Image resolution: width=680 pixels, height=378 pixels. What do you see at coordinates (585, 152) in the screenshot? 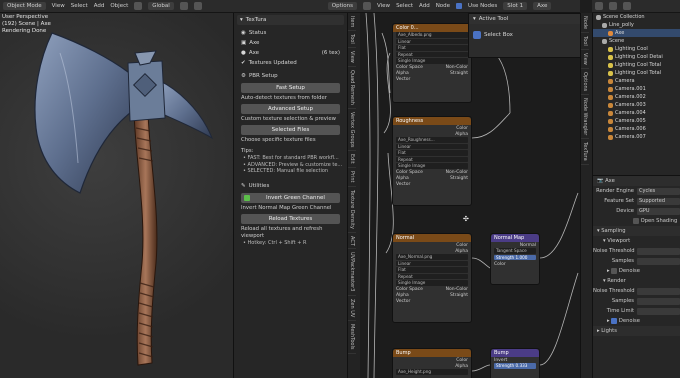
I see `tab-textura: TexTura` at bounding box center [585, 152].